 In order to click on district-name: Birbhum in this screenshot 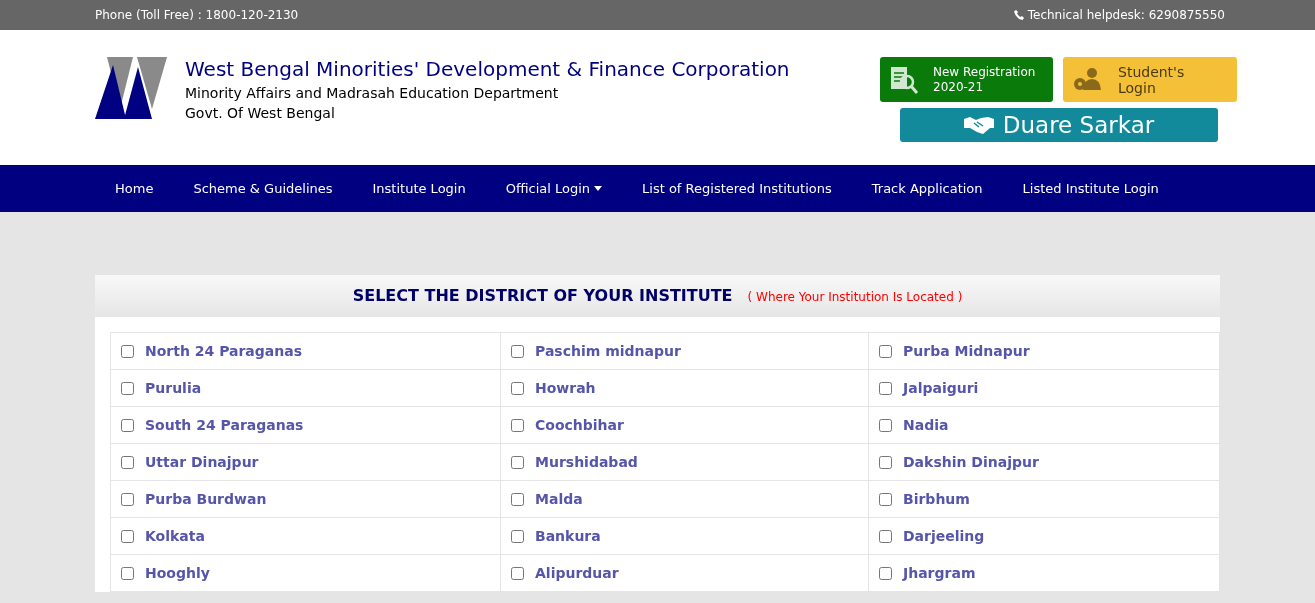, I will do `click(936, 499)`.